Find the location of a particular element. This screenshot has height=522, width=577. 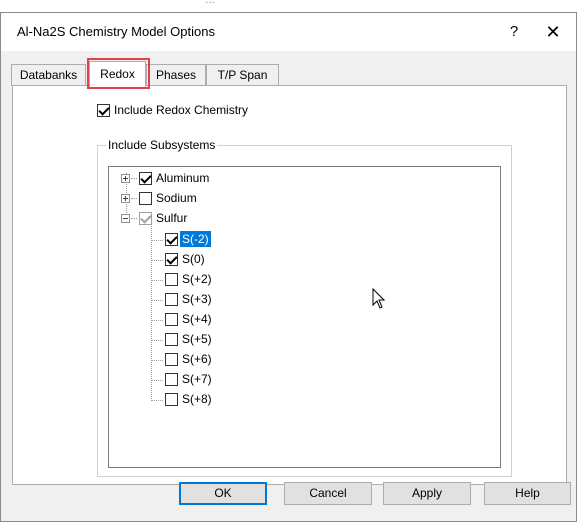

include-subsystems-label: Include Subsystems is located at coordinates (162, 145).